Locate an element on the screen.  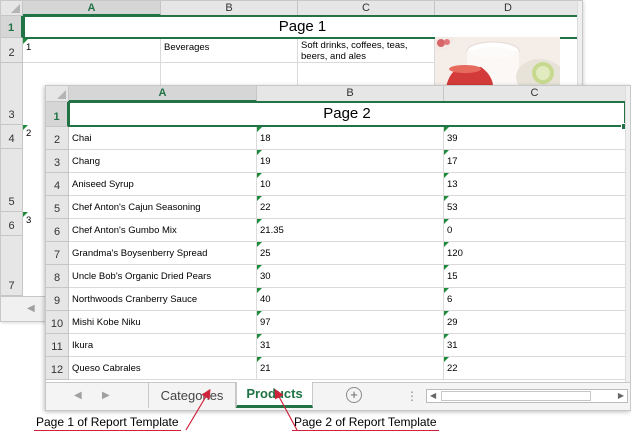
callout-arrows is located at coordinates (241, 409).